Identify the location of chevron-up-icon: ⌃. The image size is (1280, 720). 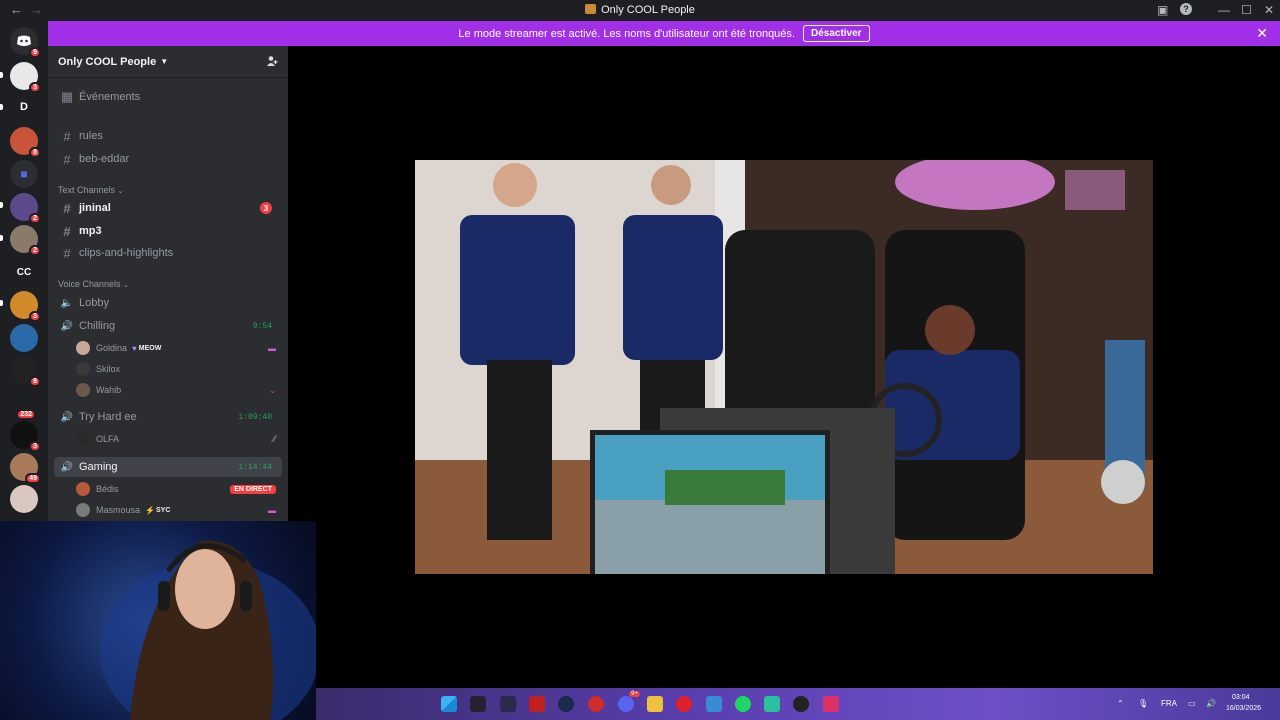
(1120, 703).